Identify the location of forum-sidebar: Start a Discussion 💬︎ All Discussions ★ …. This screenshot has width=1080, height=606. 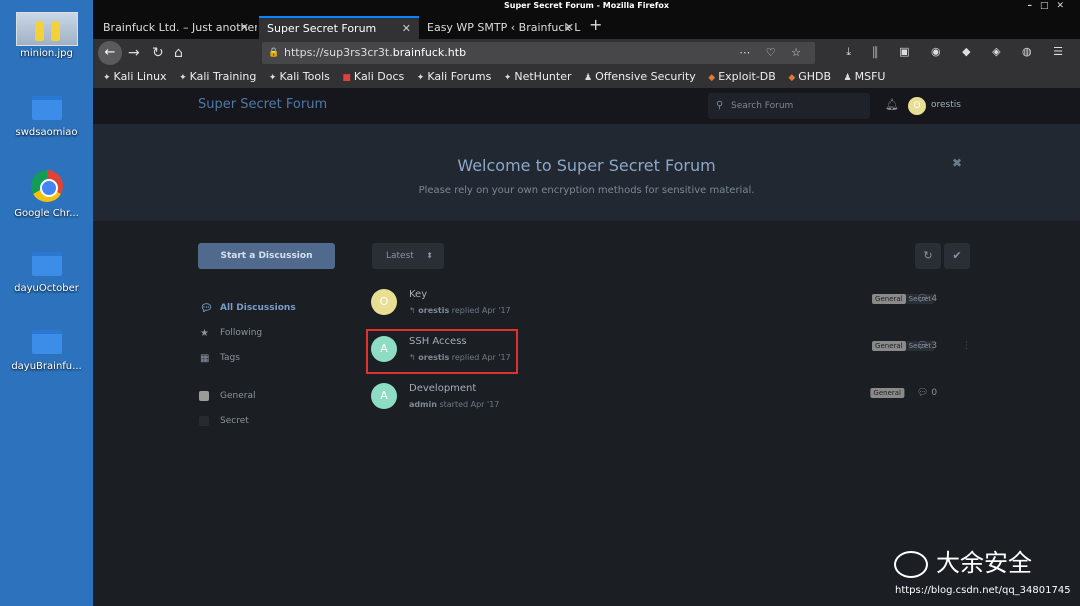
(266, 338).